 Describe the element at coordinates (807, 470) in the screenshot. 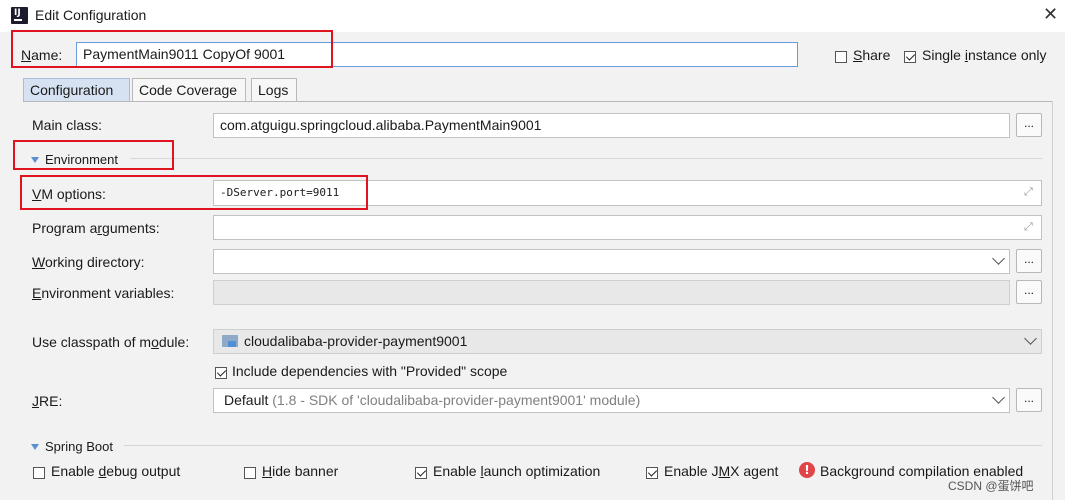

I see `warning-icon: !` at that location.